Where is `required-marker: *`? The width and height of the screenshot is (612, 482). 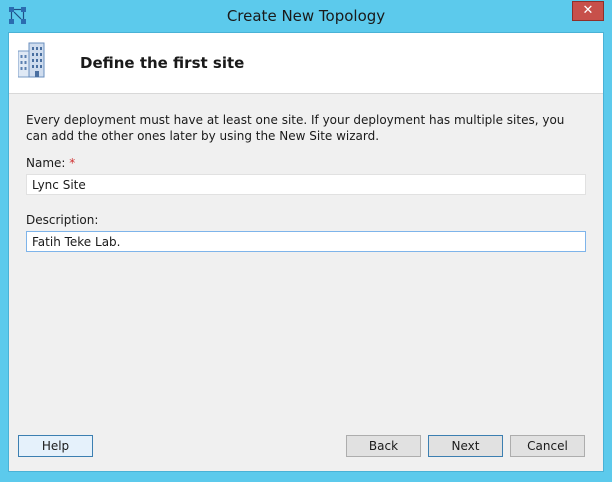 required-marker: * is located at coordinates (72, 163).